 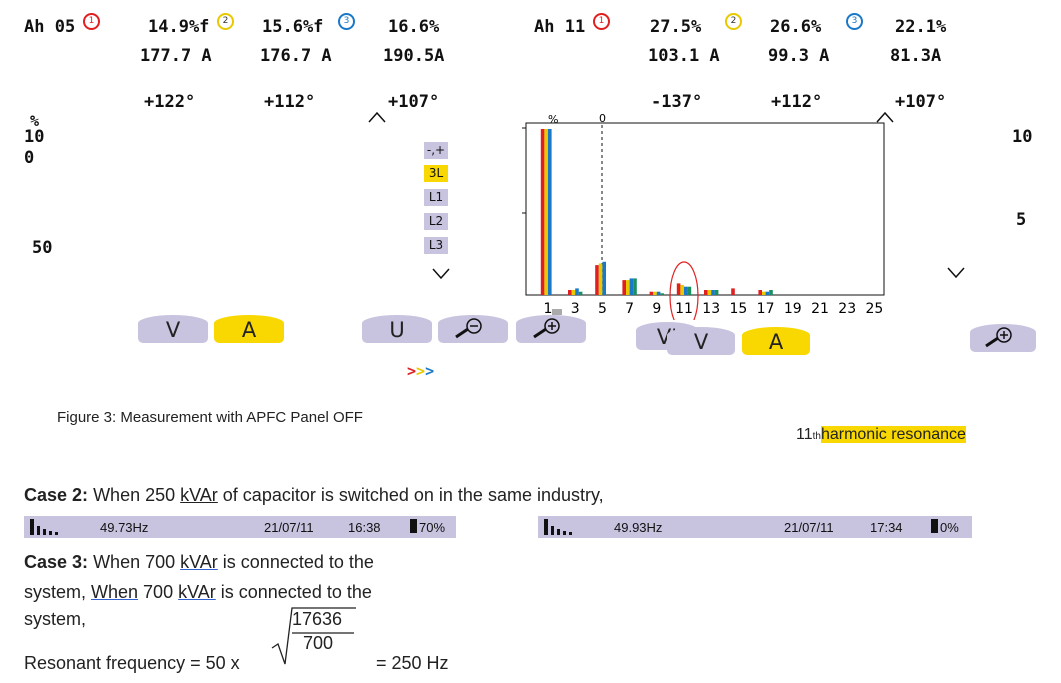 What do you see at coordinates (847, 309) in the screenshot?
I see `x-tick-label: 23` at bounding box center [847, 309].